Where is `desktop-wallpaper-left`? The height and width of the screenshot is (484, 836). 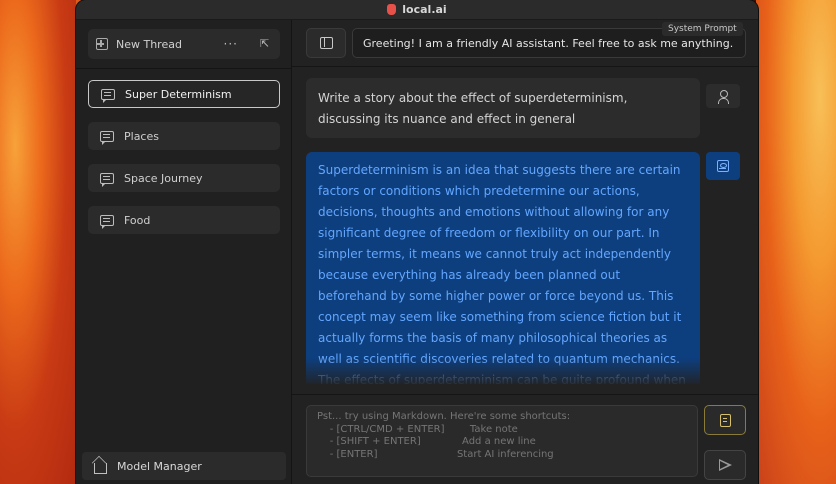 desktop-wallpaper-left is located at coordinates (38, 242).